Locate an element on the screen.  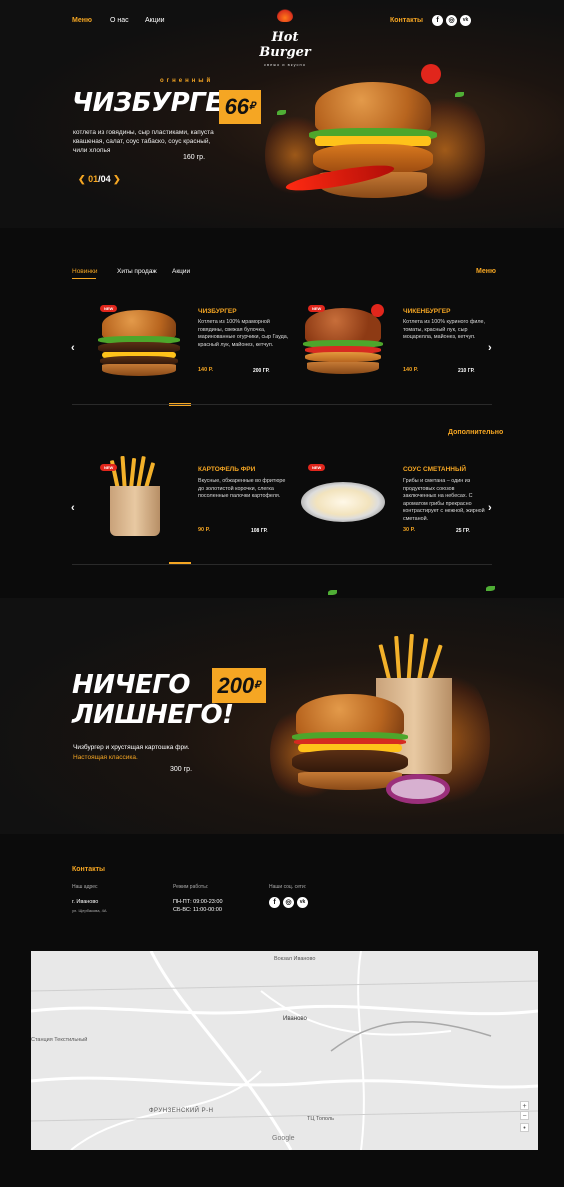
map-pegman-icon: • is located at coordinates (524, 1127).